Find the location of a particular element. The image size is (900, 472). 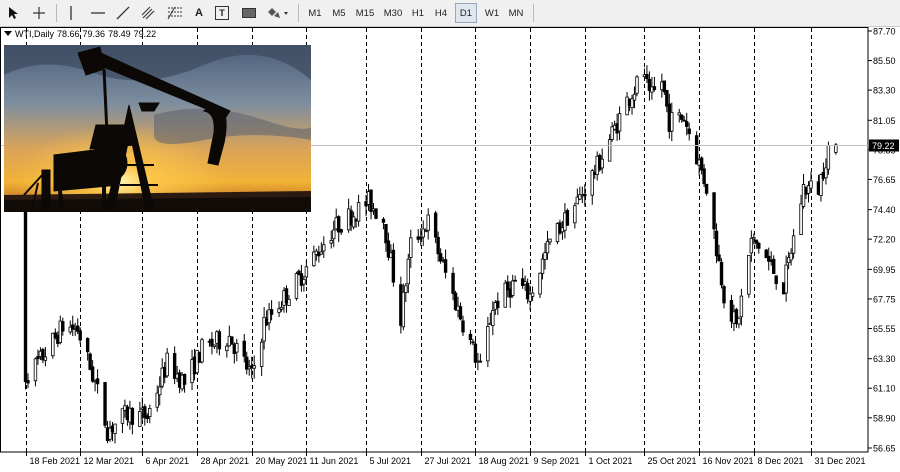

y-tick-label: 69.95 is located at coordinates (884, 270).